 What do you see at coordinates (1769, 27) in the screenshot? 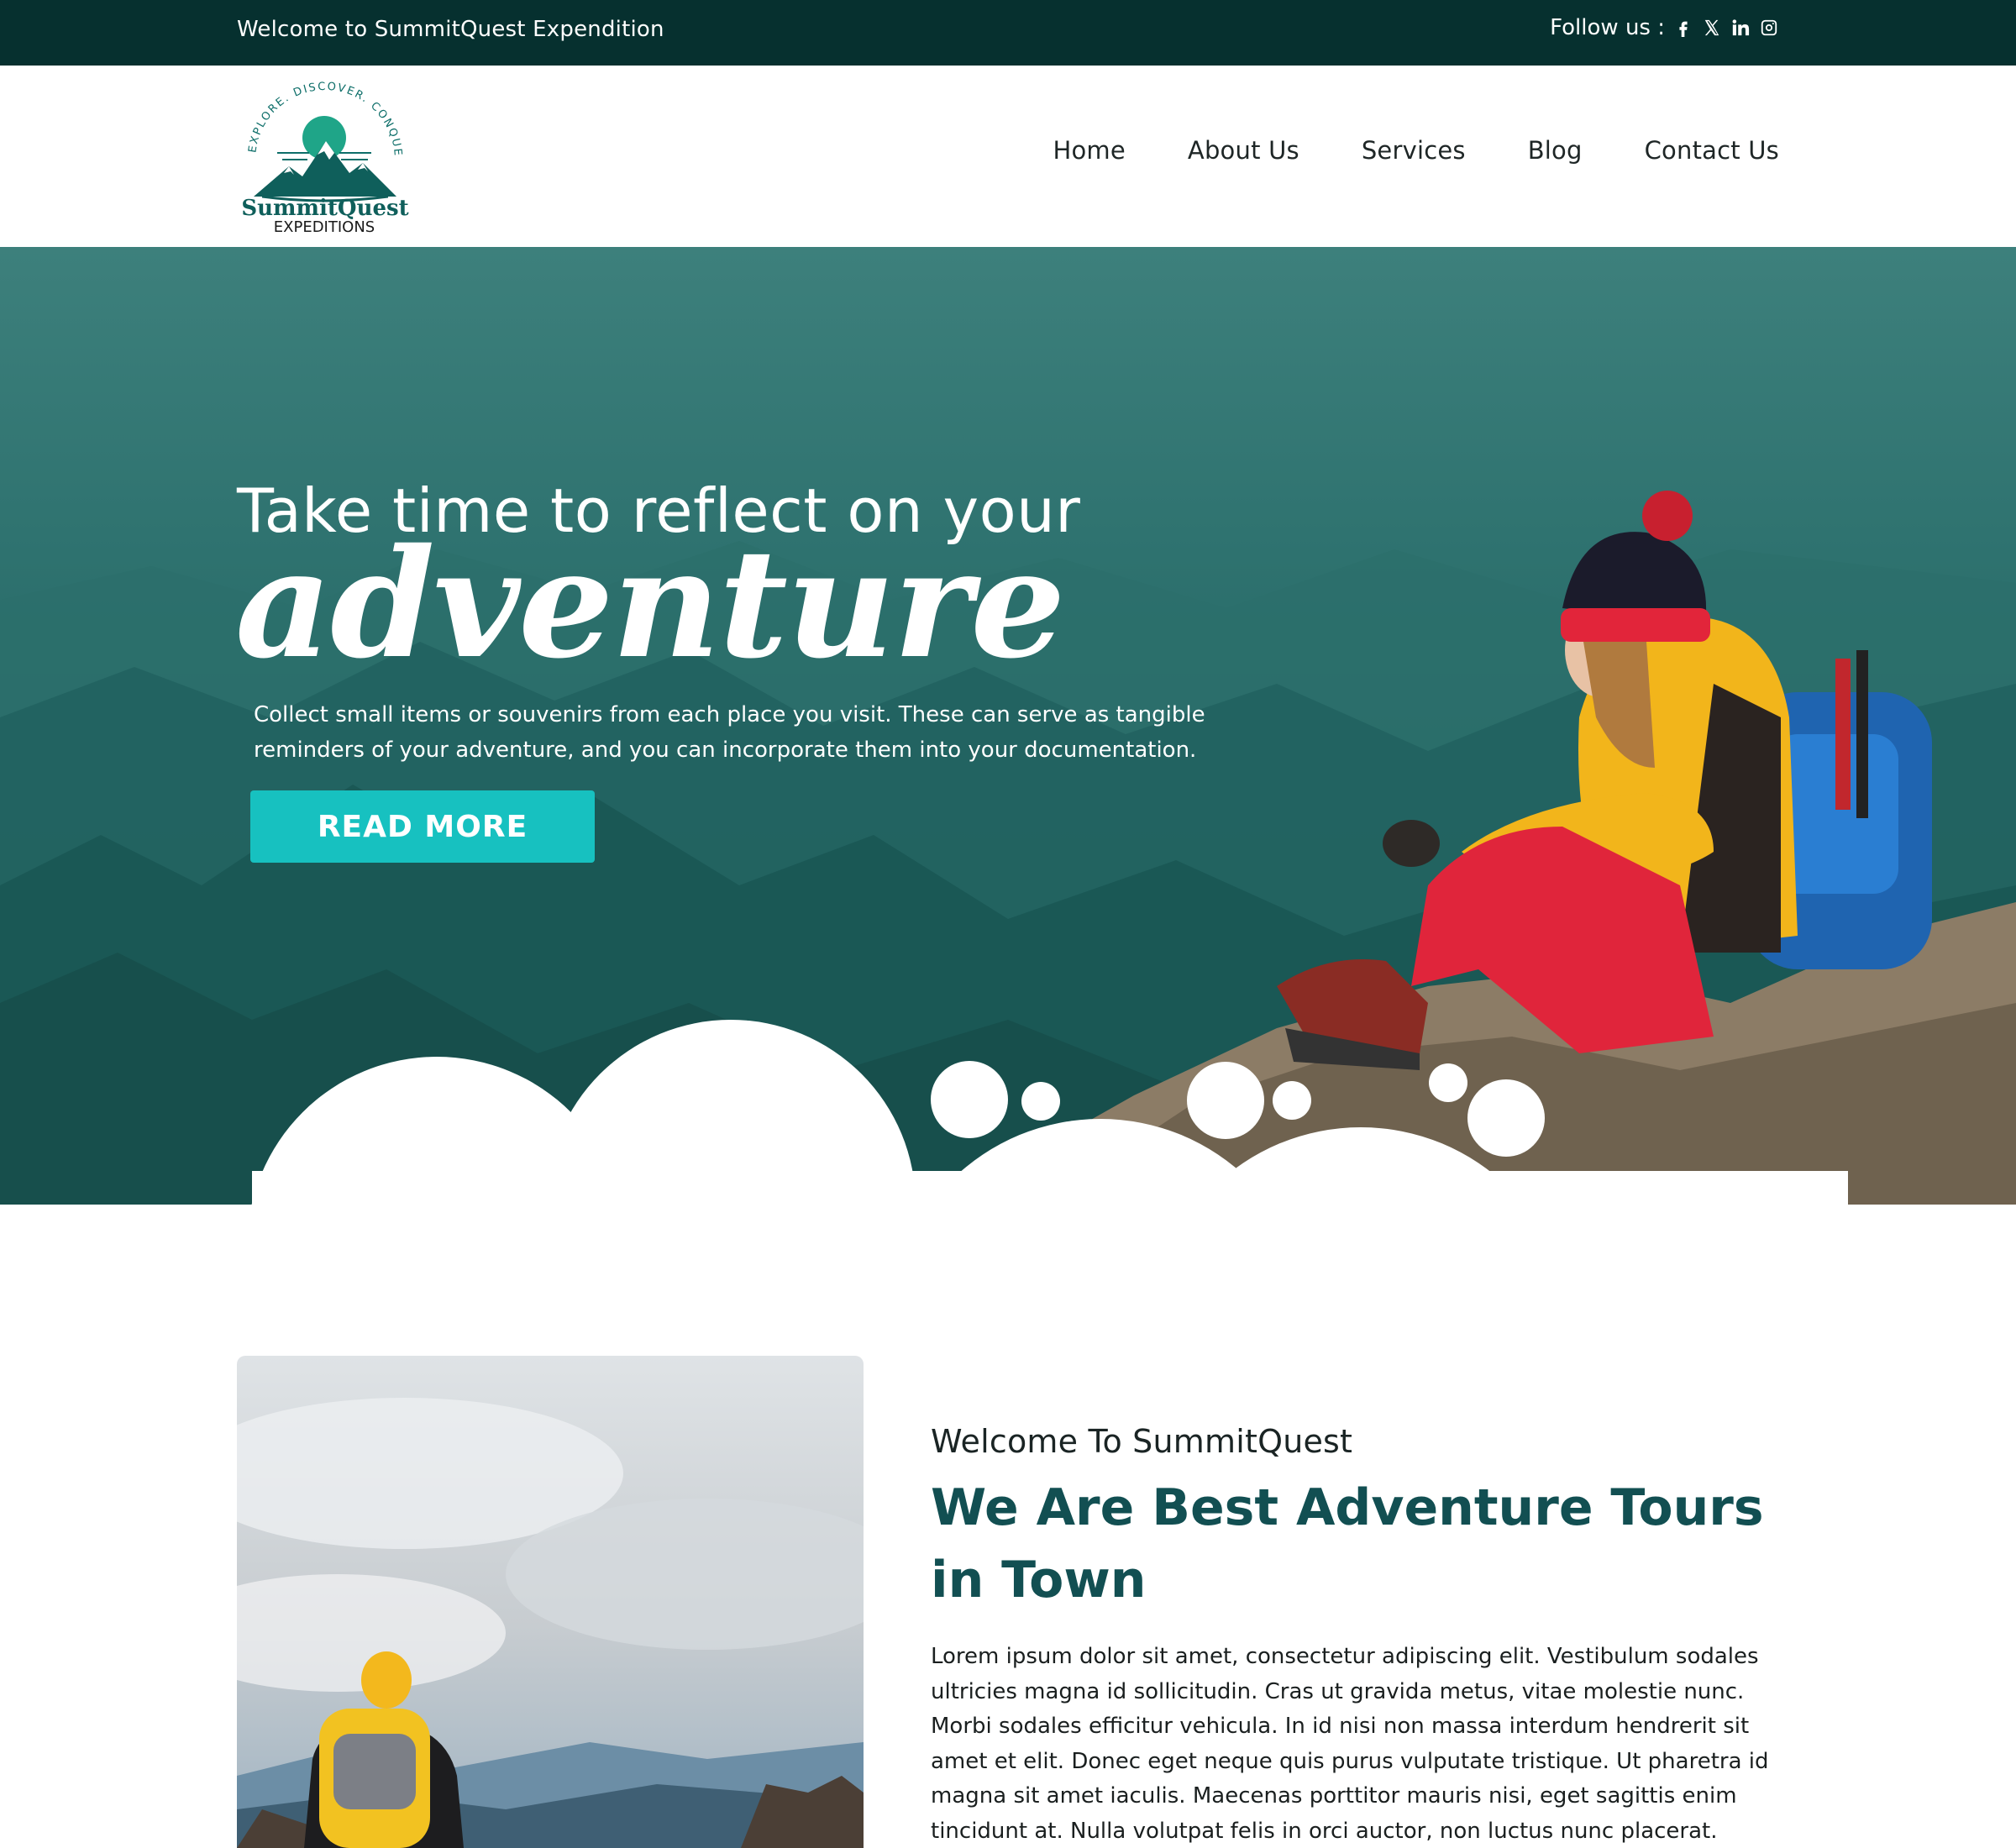
I see `instagram-icon` at bounding box center [1769, 27].